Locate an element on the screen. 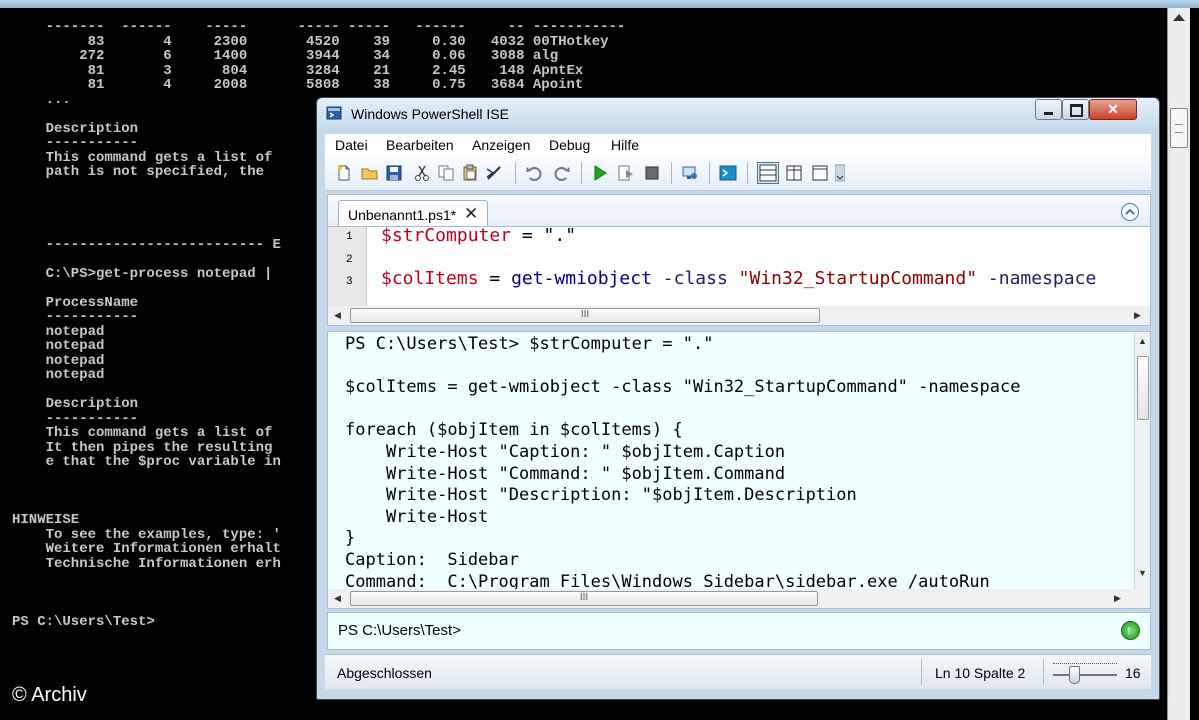 This screenshot has height=720, width=1199. editor-scroll-thumb: III is located at coordinates (585, 315).